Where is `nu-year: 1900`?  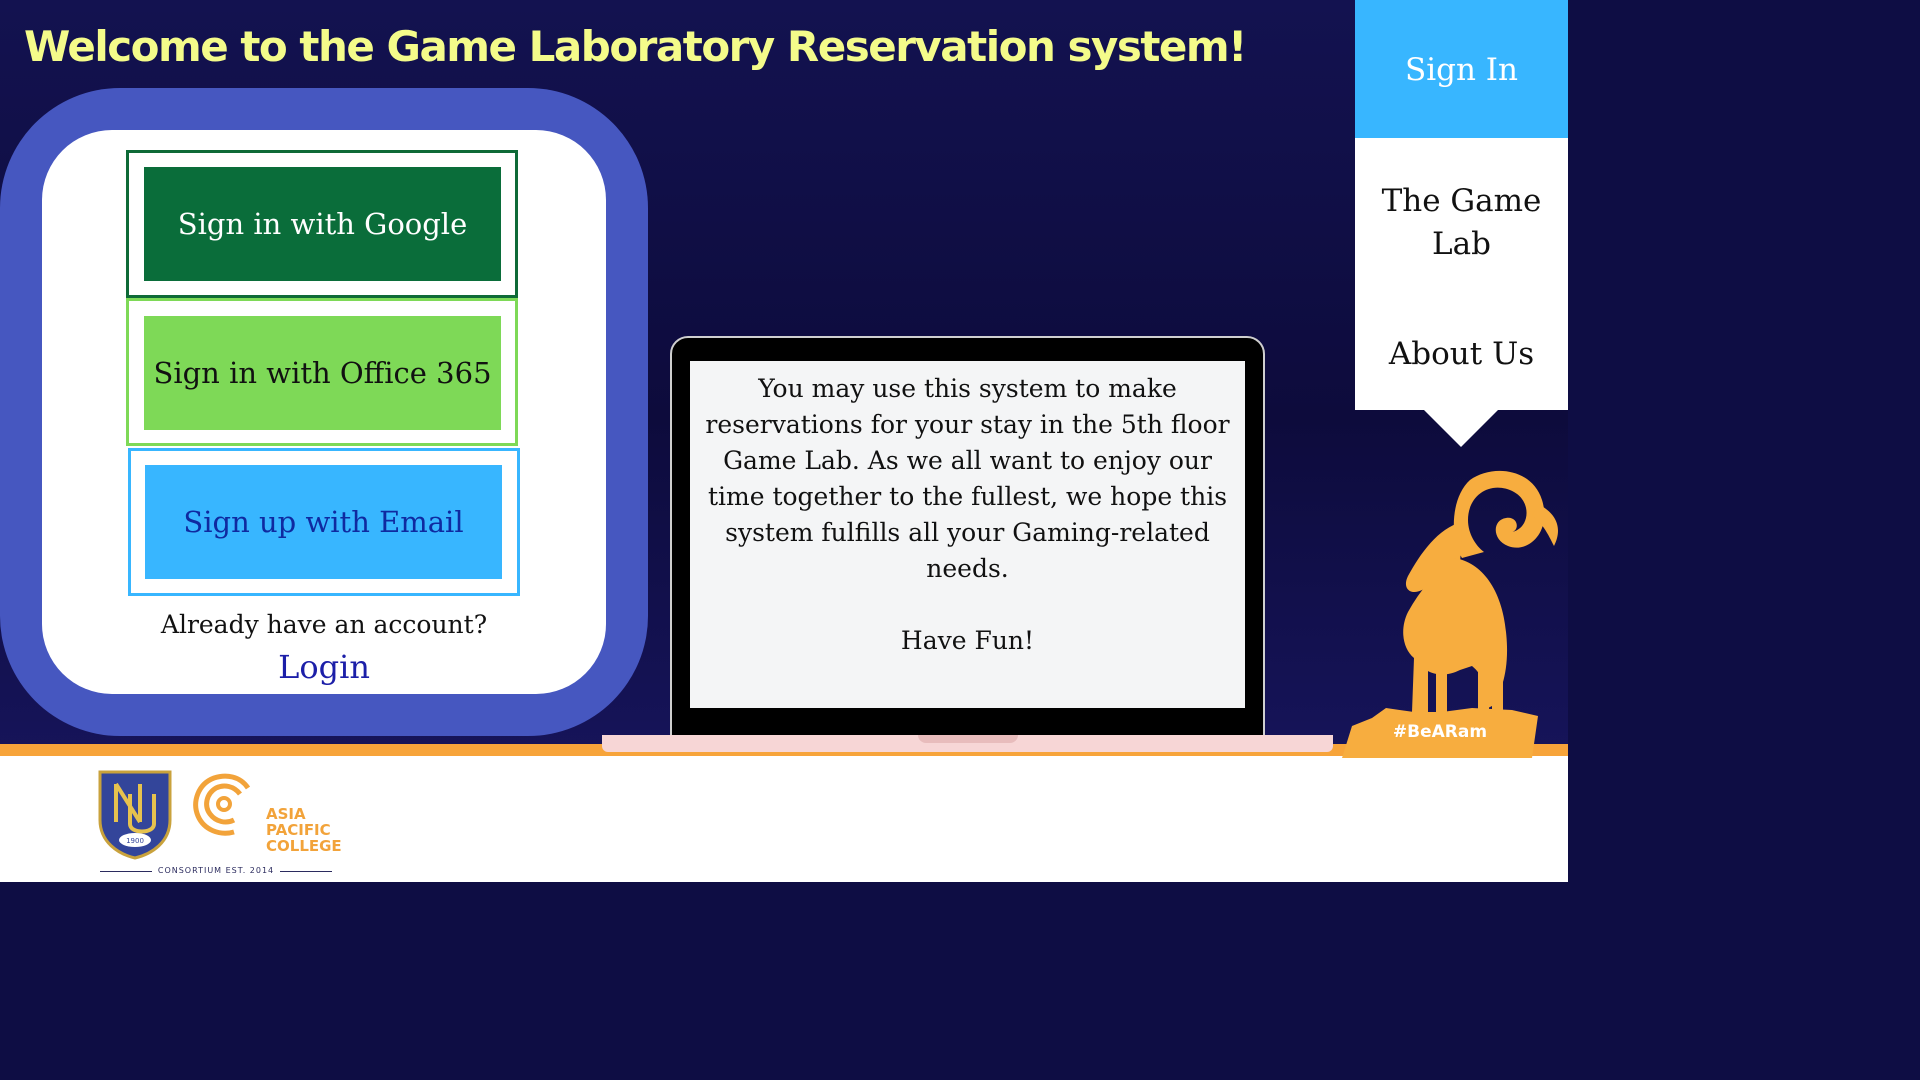 nu-year: 1900 is located at coordinates (135, 841).